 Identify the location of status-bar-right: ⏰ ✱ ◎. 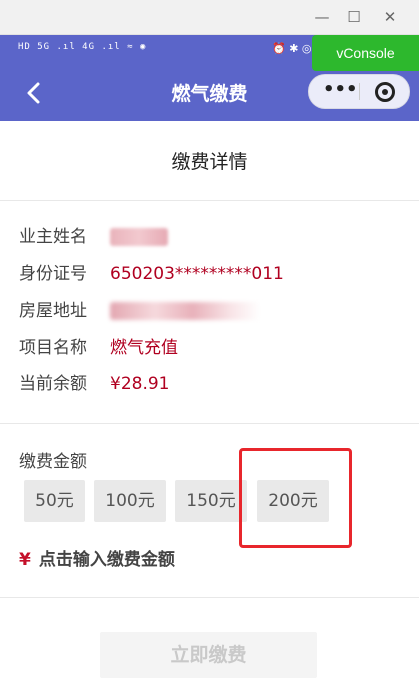
(292, 48).